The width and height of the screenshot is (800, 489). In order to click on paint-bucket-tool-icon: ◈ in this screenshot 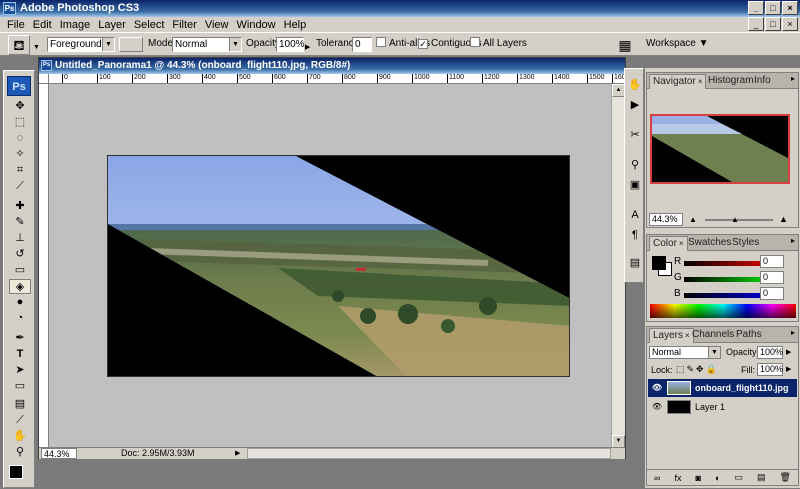, I will do `click(20, 286)`.